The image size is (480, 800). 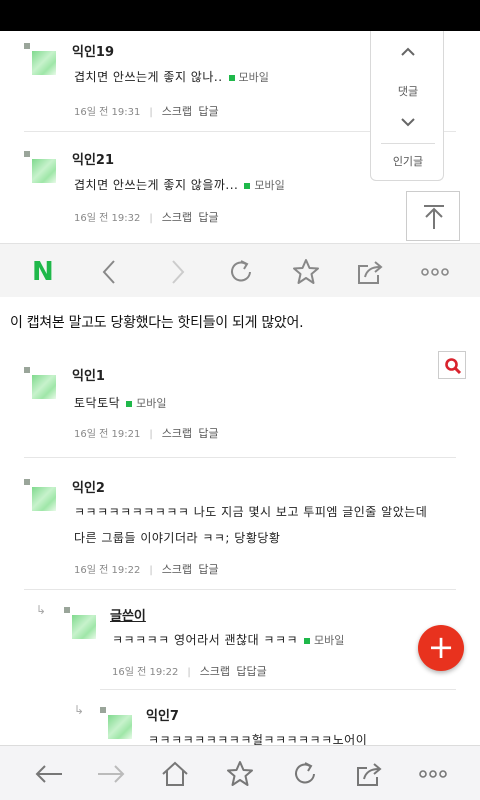 What do you see at coordinates (251, 671) in the screenshot?
I see `sub-reply-button: 답답글` at bounding box center [251, 671].